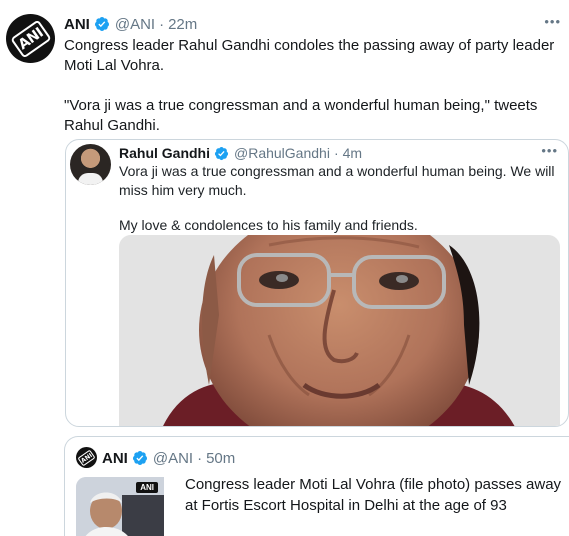  I want to click on card-author-handle: @ANI, so click(173, 458).